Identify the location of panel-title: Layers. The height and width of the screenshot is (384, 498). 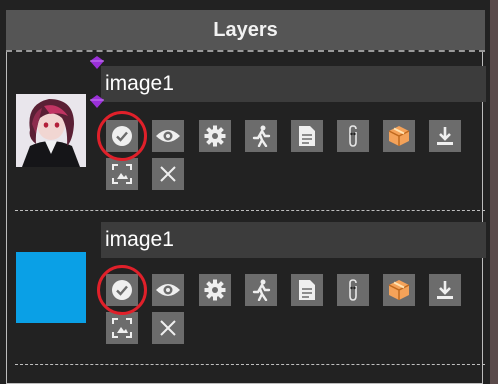
(245, 30).